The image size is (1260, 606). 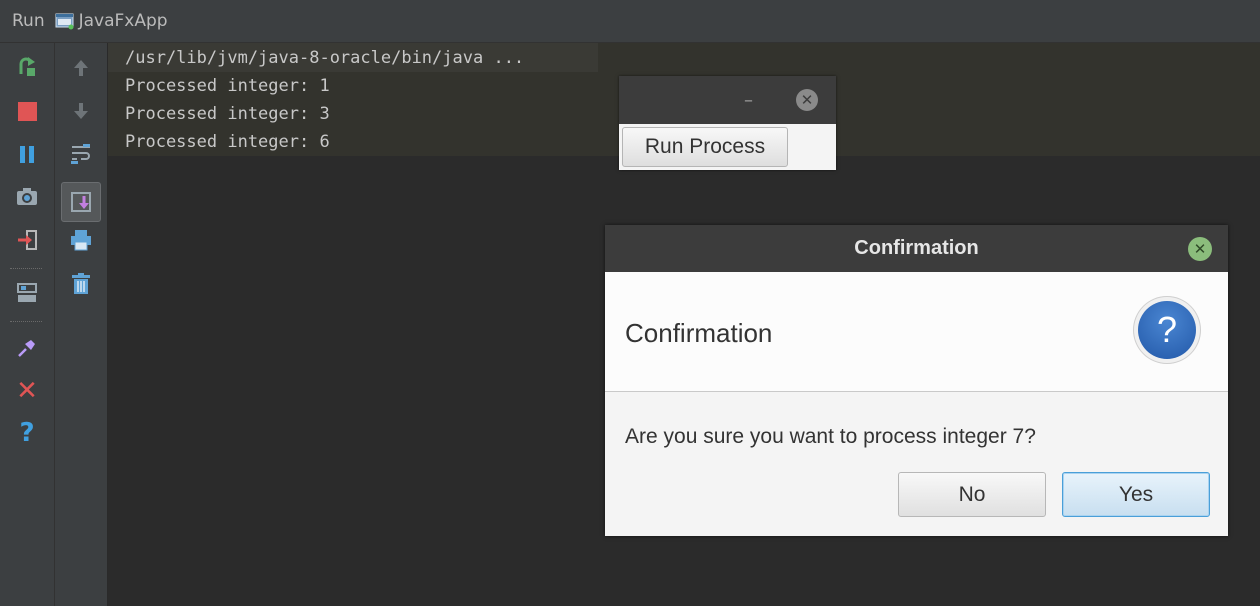 I want to click on pause-icon, so click(x=27, y=154).